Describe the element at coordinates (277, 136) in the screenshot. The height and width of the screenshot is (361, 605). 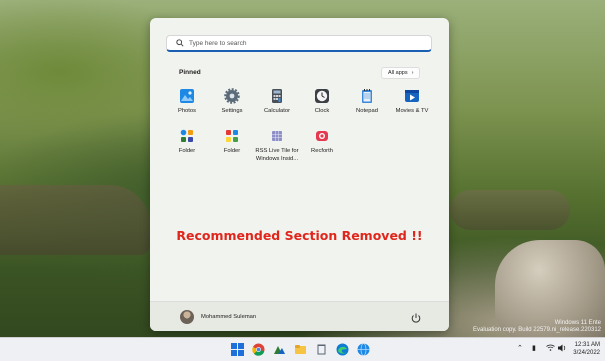
I see `rss-tile-icon` at that location.